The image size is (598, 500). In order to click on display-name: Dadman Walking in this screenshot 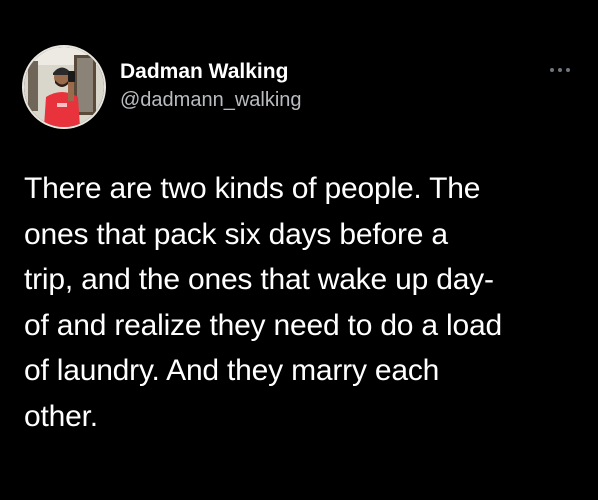, I will do `click(211, 72)`.